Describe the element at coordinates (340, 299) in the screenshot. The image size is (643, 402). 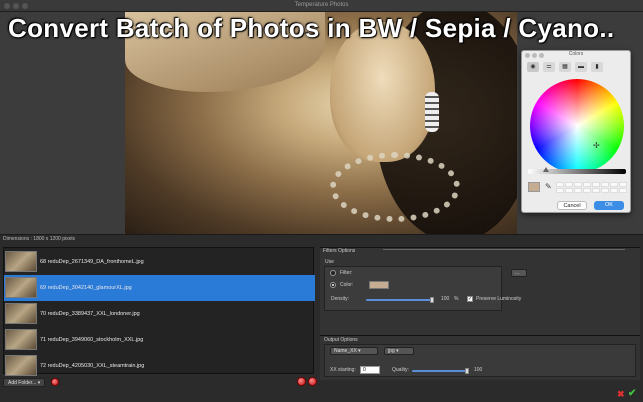
I see `density-label: Density:` at that location.